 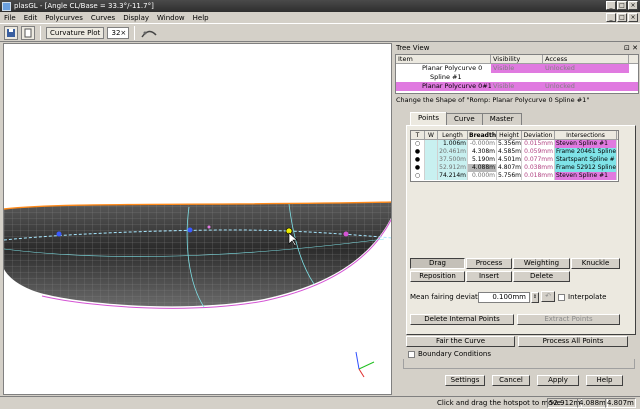 I want to click on fair-the-curve-button: Fair the Curve, so click(x=460, y=341).